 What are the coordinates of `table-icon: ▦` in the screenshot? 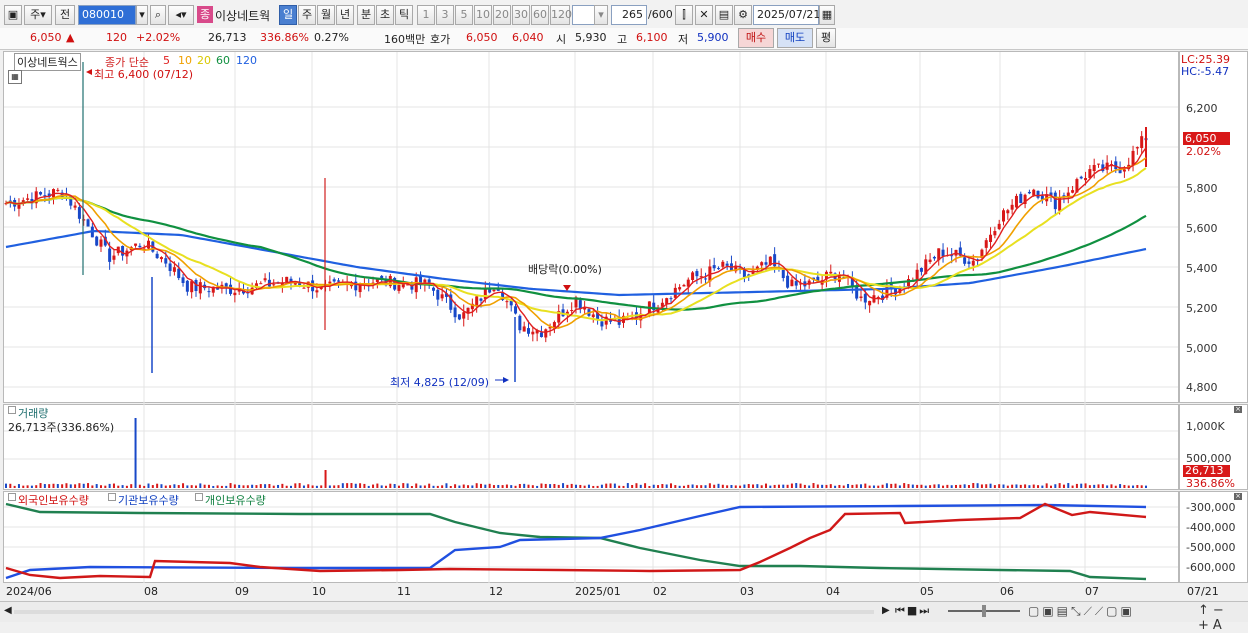 It's located at (15, 77).